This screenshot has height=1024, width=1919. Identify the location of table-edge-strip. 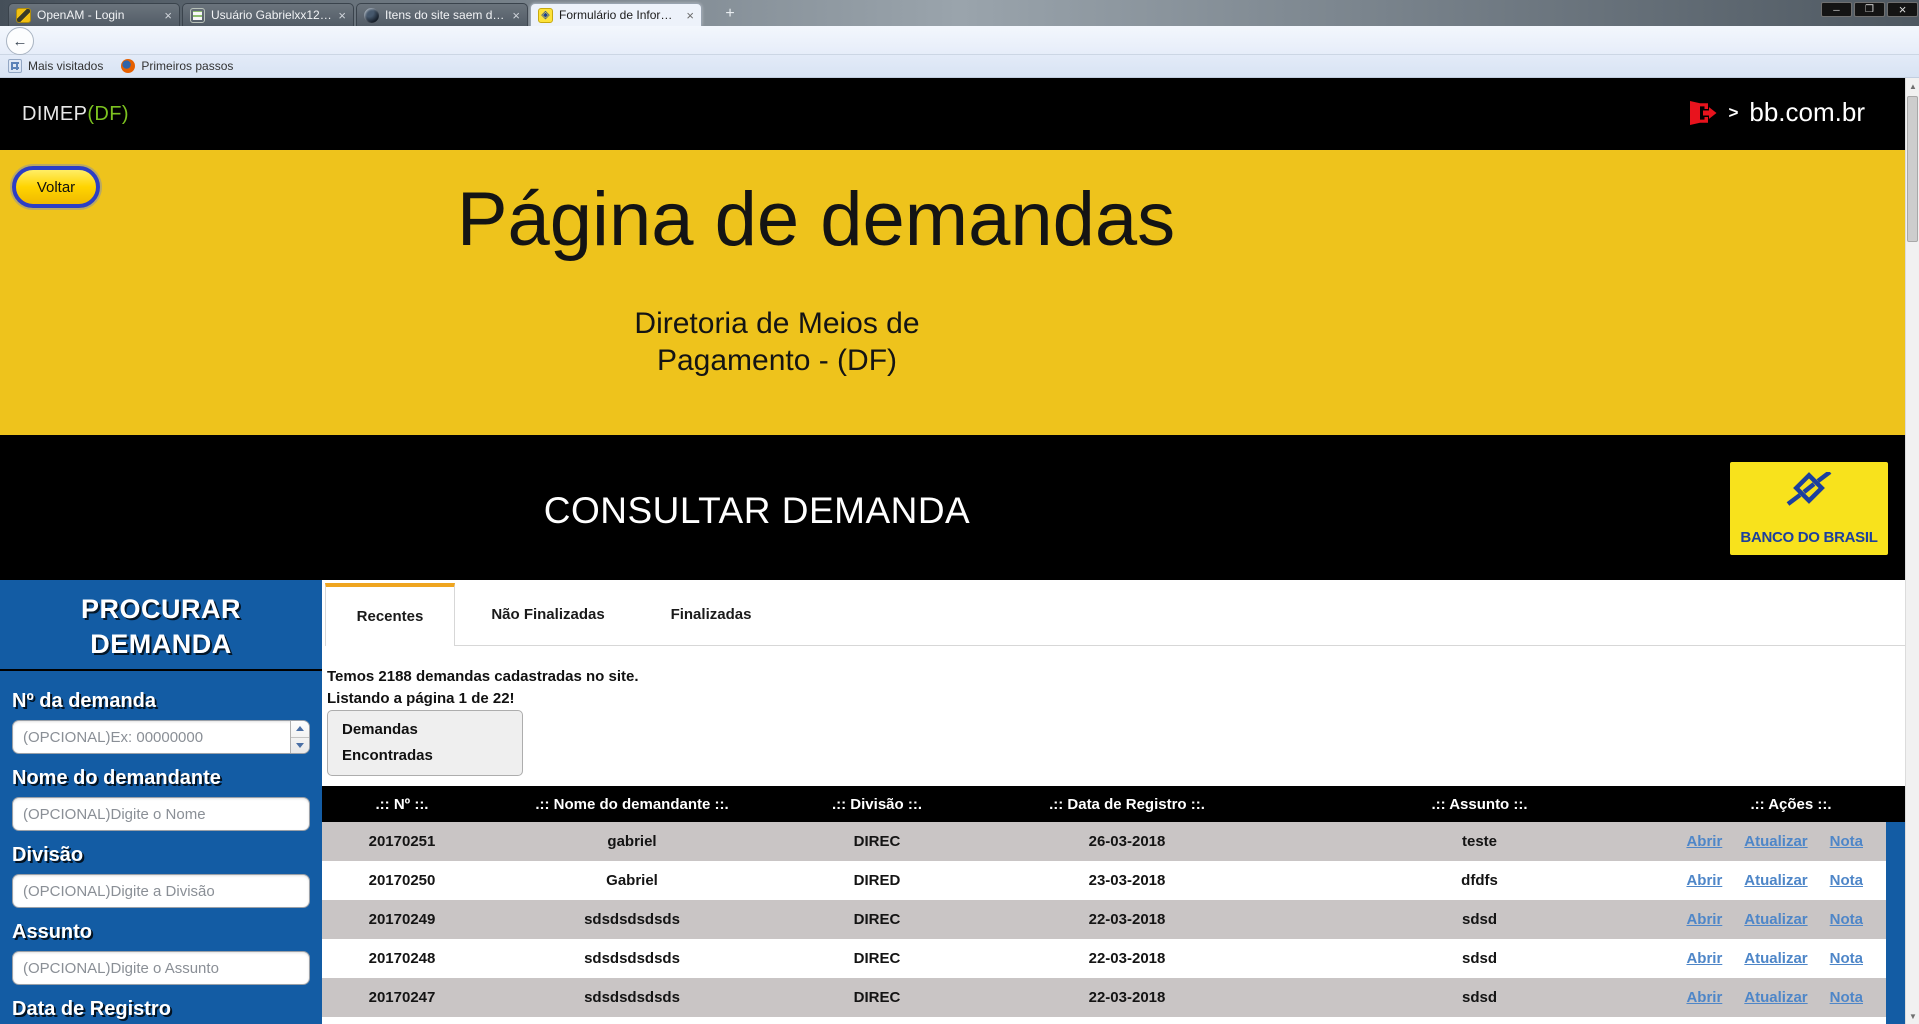
(1895, 923).